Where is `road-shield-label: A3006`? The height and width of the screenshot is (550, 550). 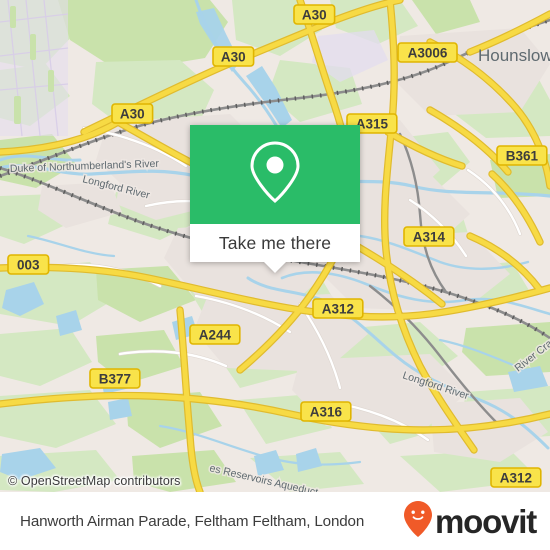
road-shield-label: A3006 is located at coordinates (428, 53).